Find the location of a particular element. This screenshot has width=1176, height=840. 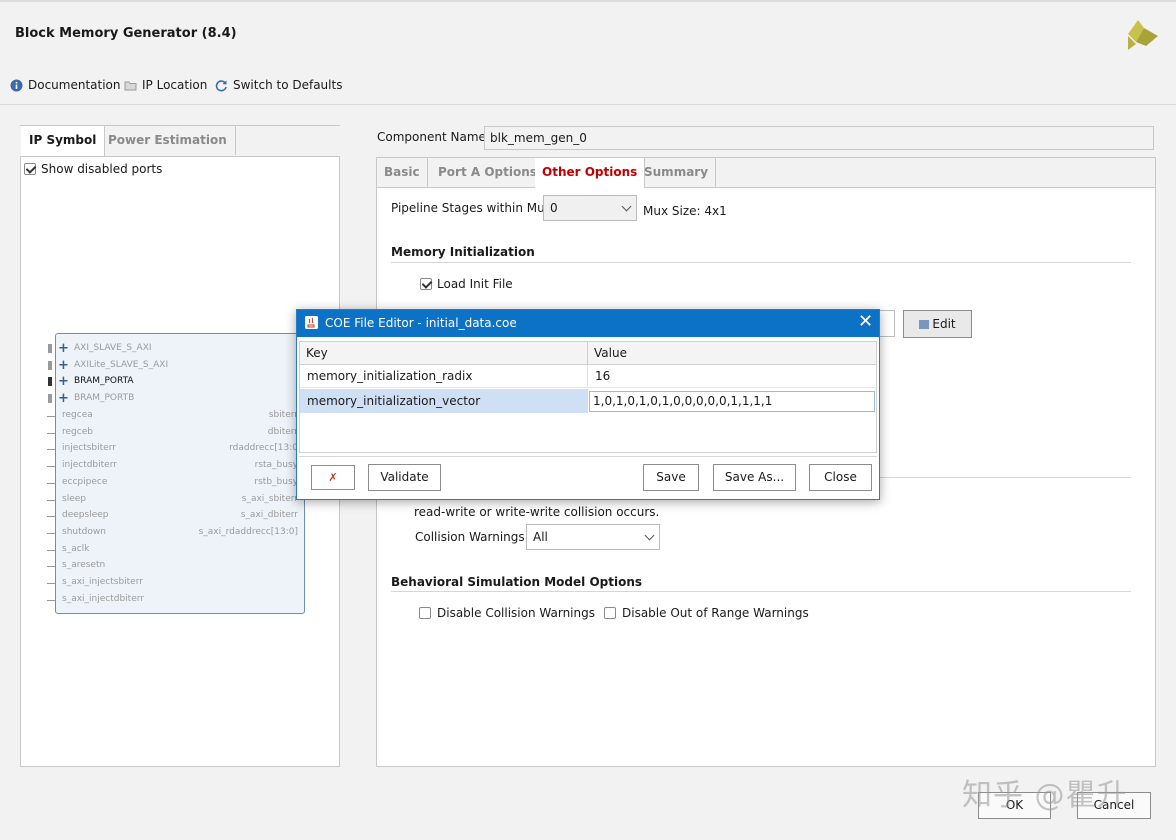

show-disabled-ports-label: Show disabled ports is located at coordinates (102, 169).